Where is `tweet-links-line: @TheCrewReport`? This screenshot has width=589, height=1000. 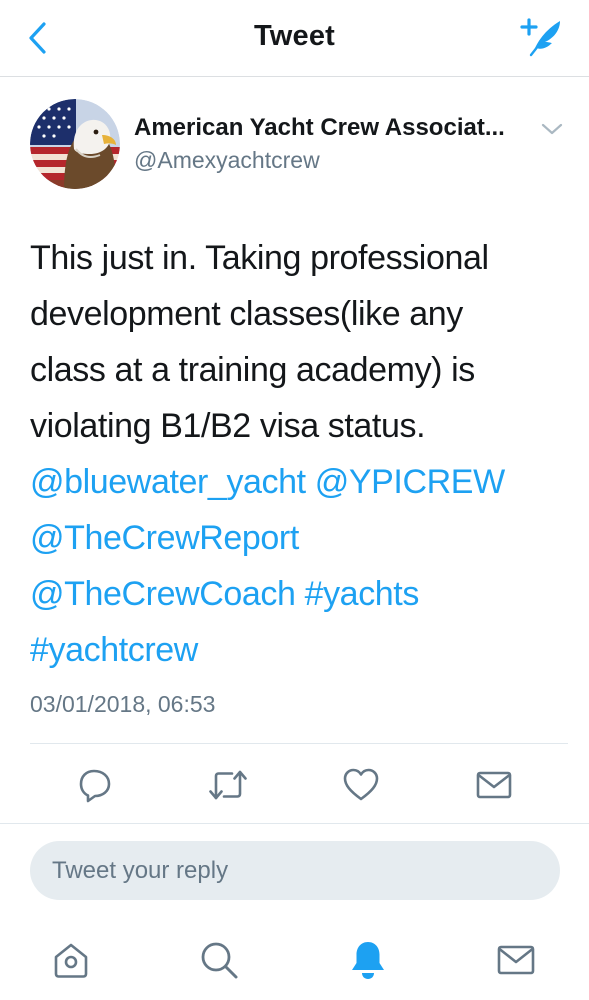 tweet-links-line: @TheCrewReport is located at coordinates (300, 538).